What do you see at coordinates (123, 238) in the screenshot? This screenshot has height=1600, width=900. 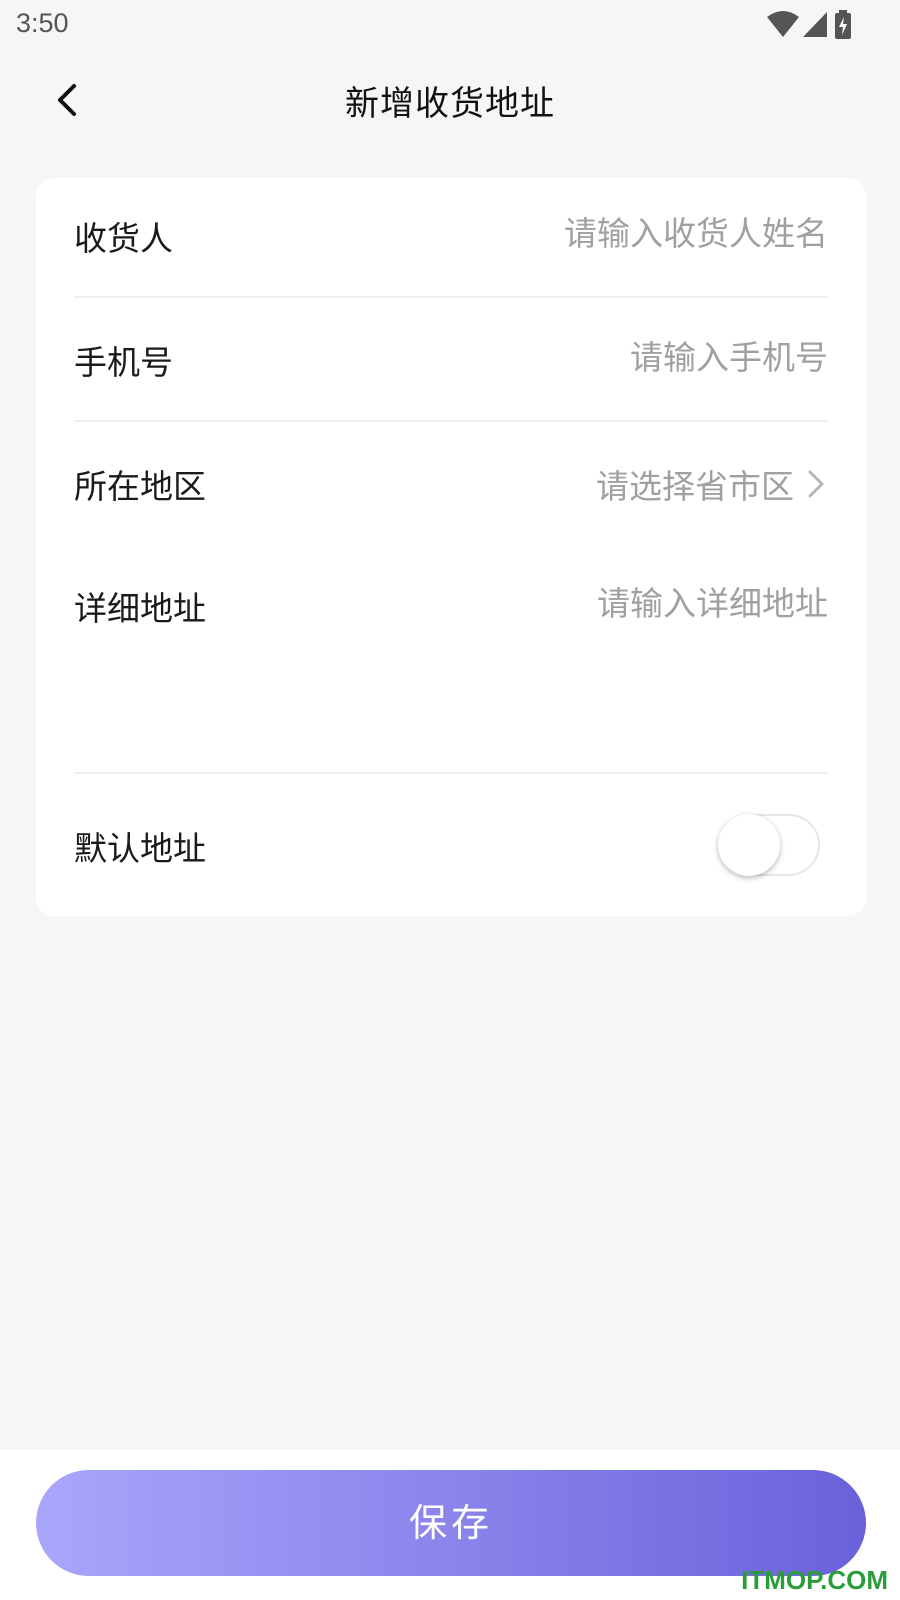 I see `receiver-label: 收货人` at bounding box center [123, 238].